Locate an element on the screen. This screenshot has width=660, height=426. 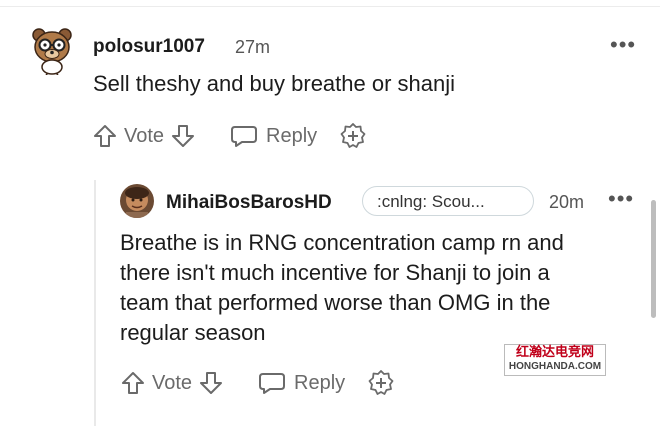
reply-username: MihaiBosBarosHD is located at coordinates (249, 203).